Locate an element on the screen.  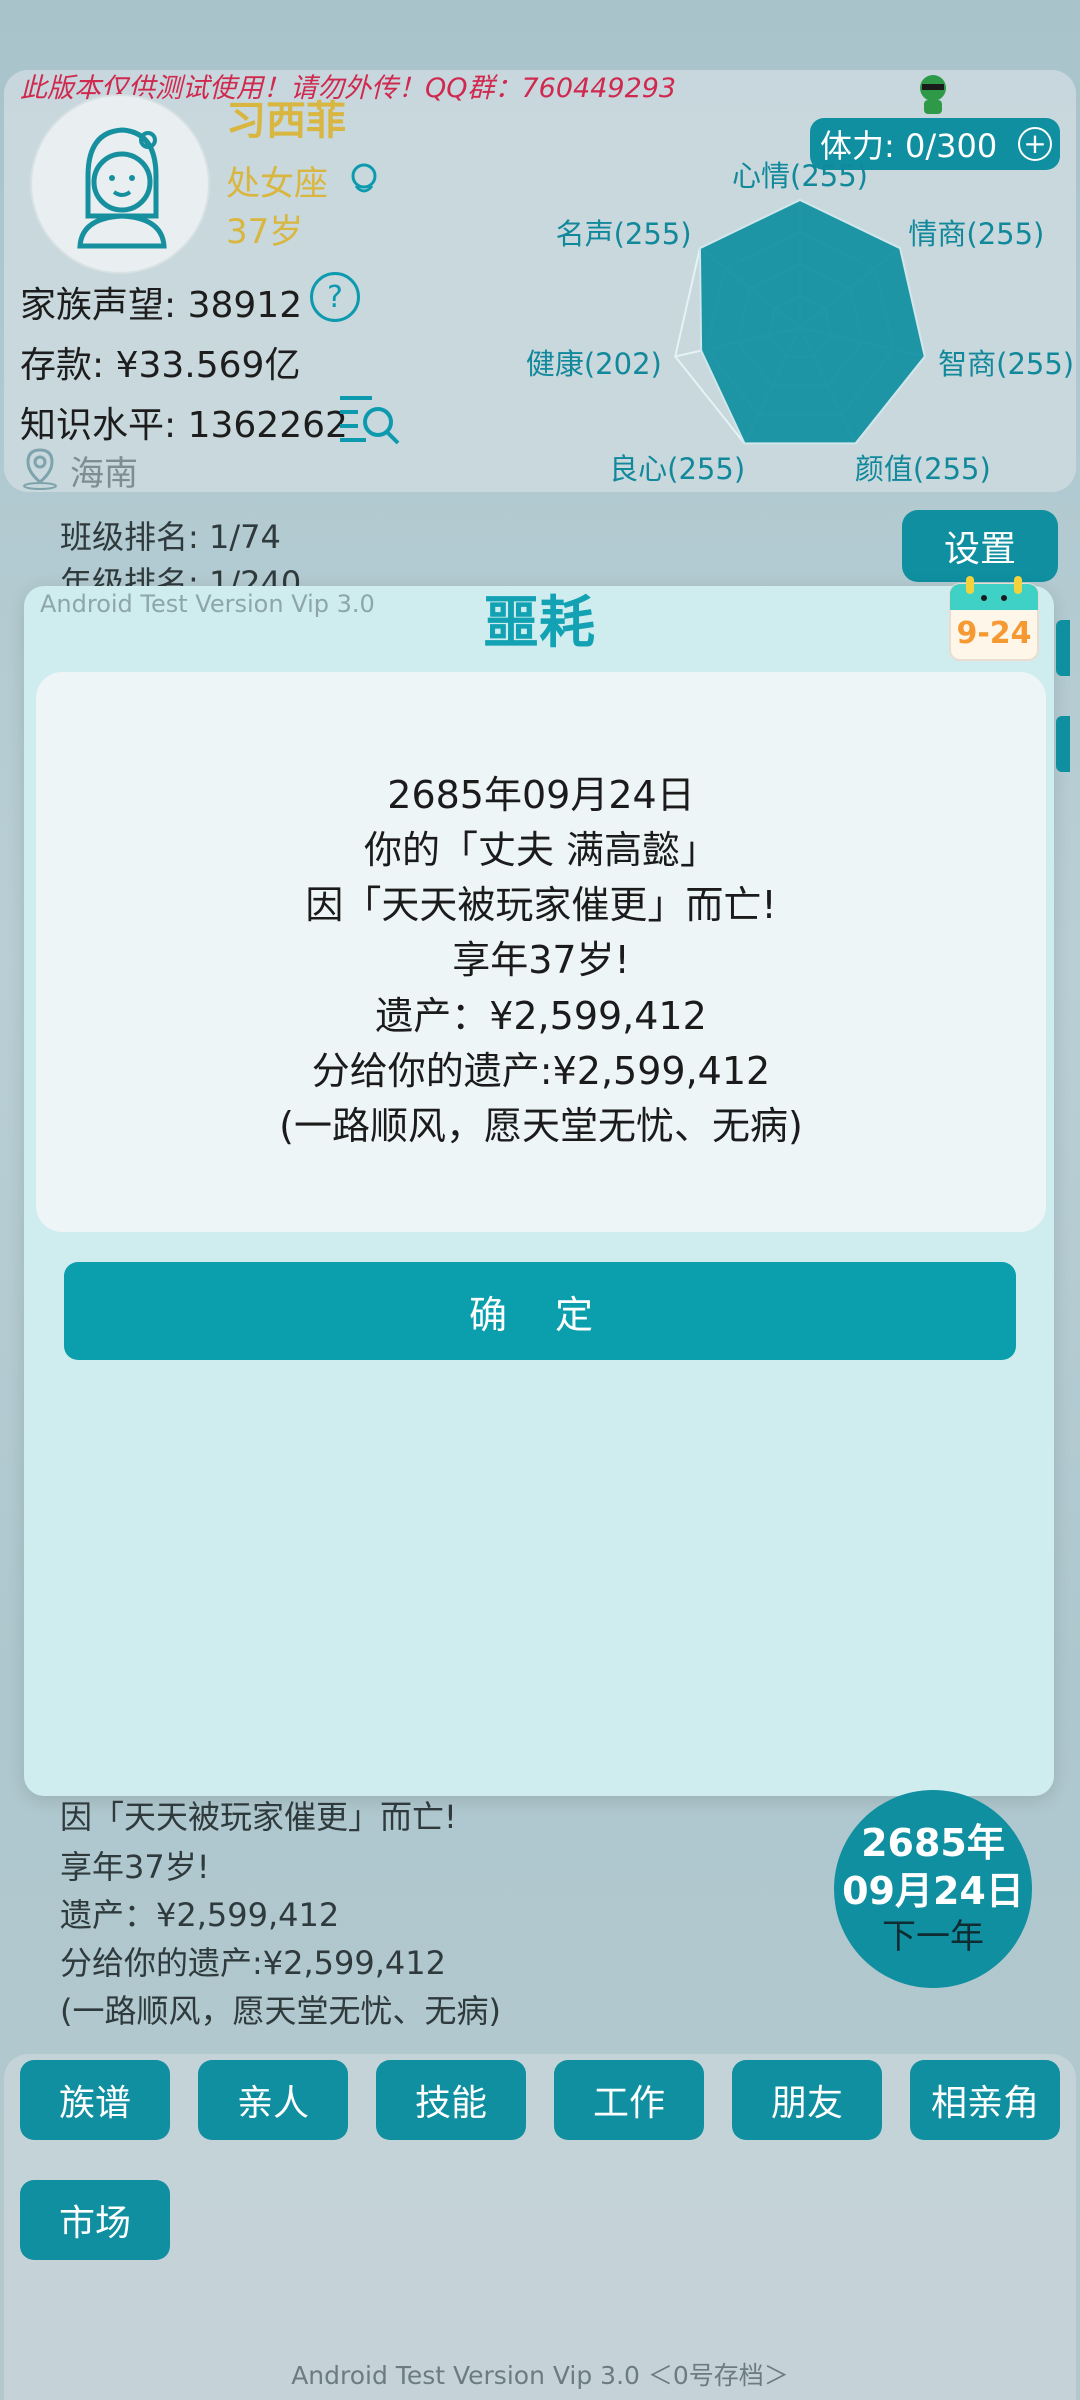
radar-label: 良心(255) is located at coordinates (677, 468).